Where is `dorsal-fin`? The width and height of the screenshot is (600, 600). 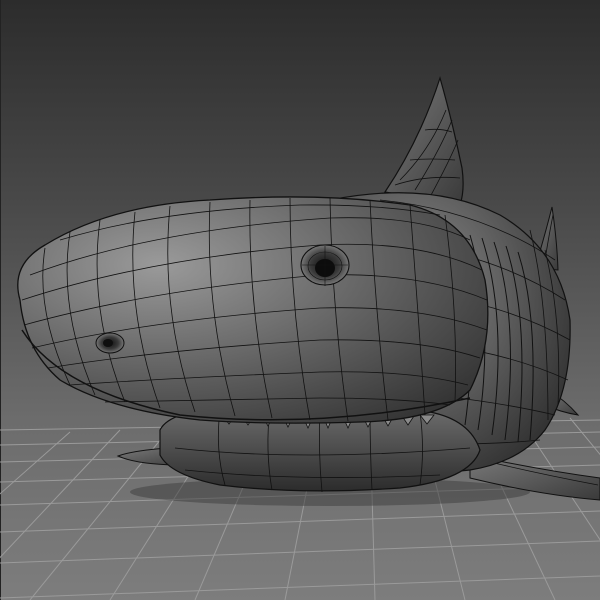
dorsal-fin is located at coordinates (423, 140).